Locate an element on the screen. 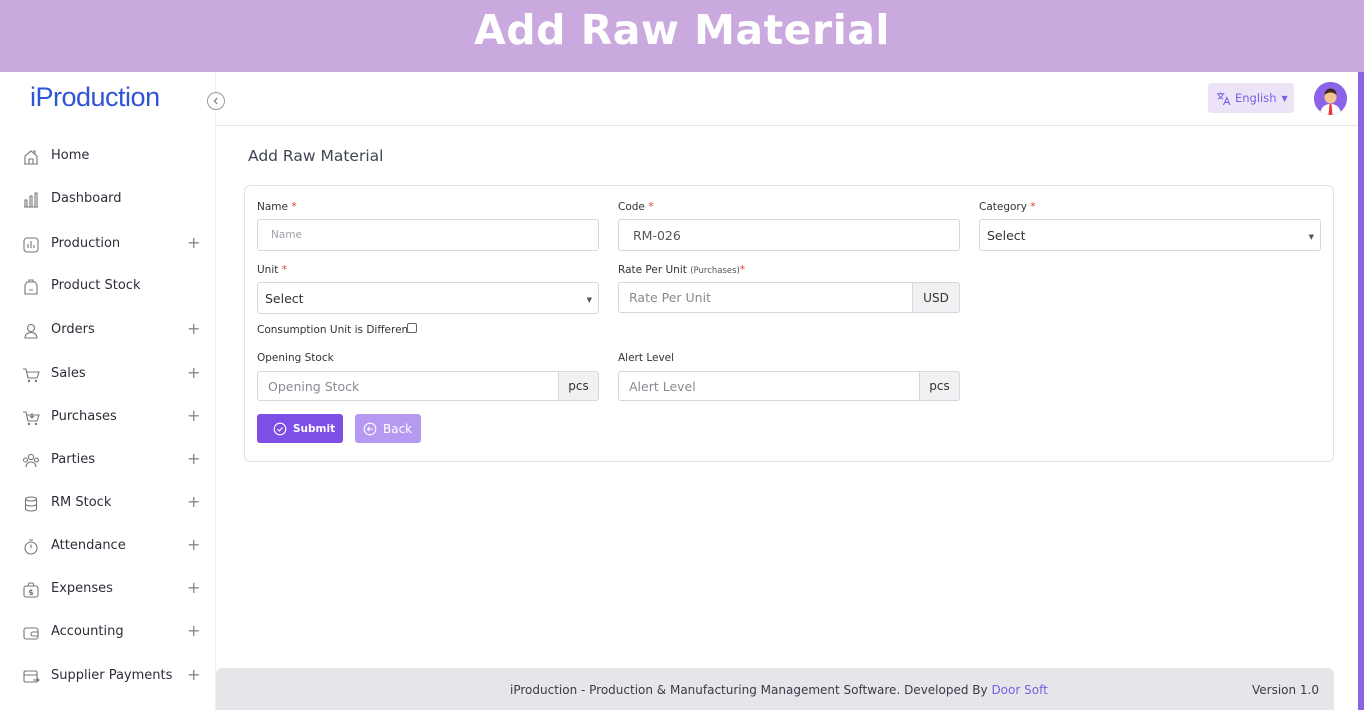 Image resolution: width=1364 pixels, height=710 pixels. back-button: Back is located at coordinates (388, 428).